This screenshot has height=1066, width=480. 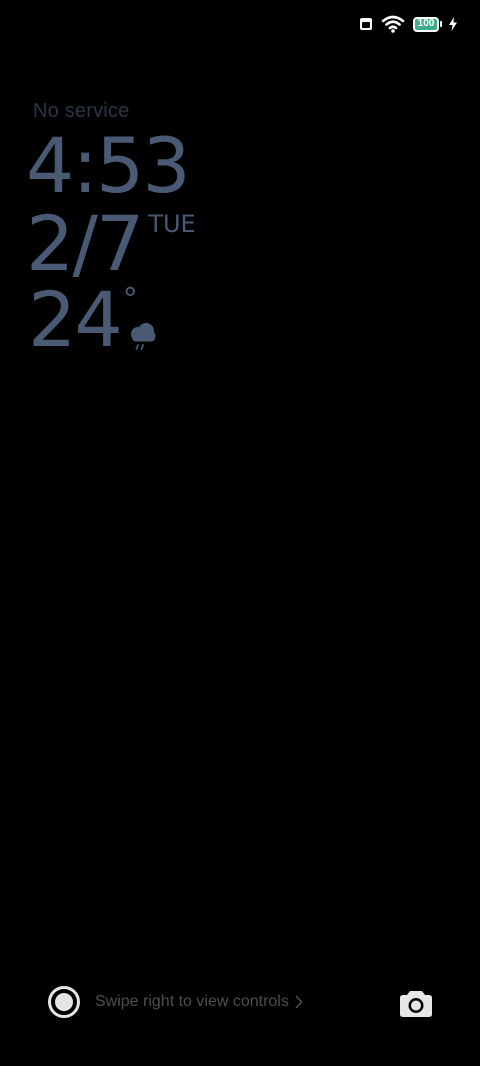 I want to click on wifi-icon, so click(x=393, y=24).